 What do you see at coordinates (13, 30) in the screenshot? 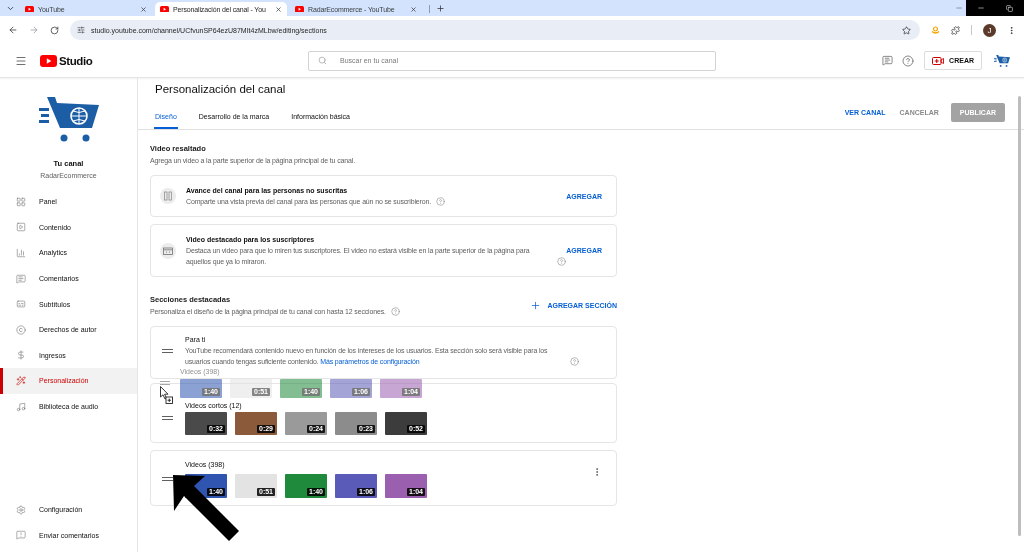
I see `back-icon` at bounding box center [13, 30].